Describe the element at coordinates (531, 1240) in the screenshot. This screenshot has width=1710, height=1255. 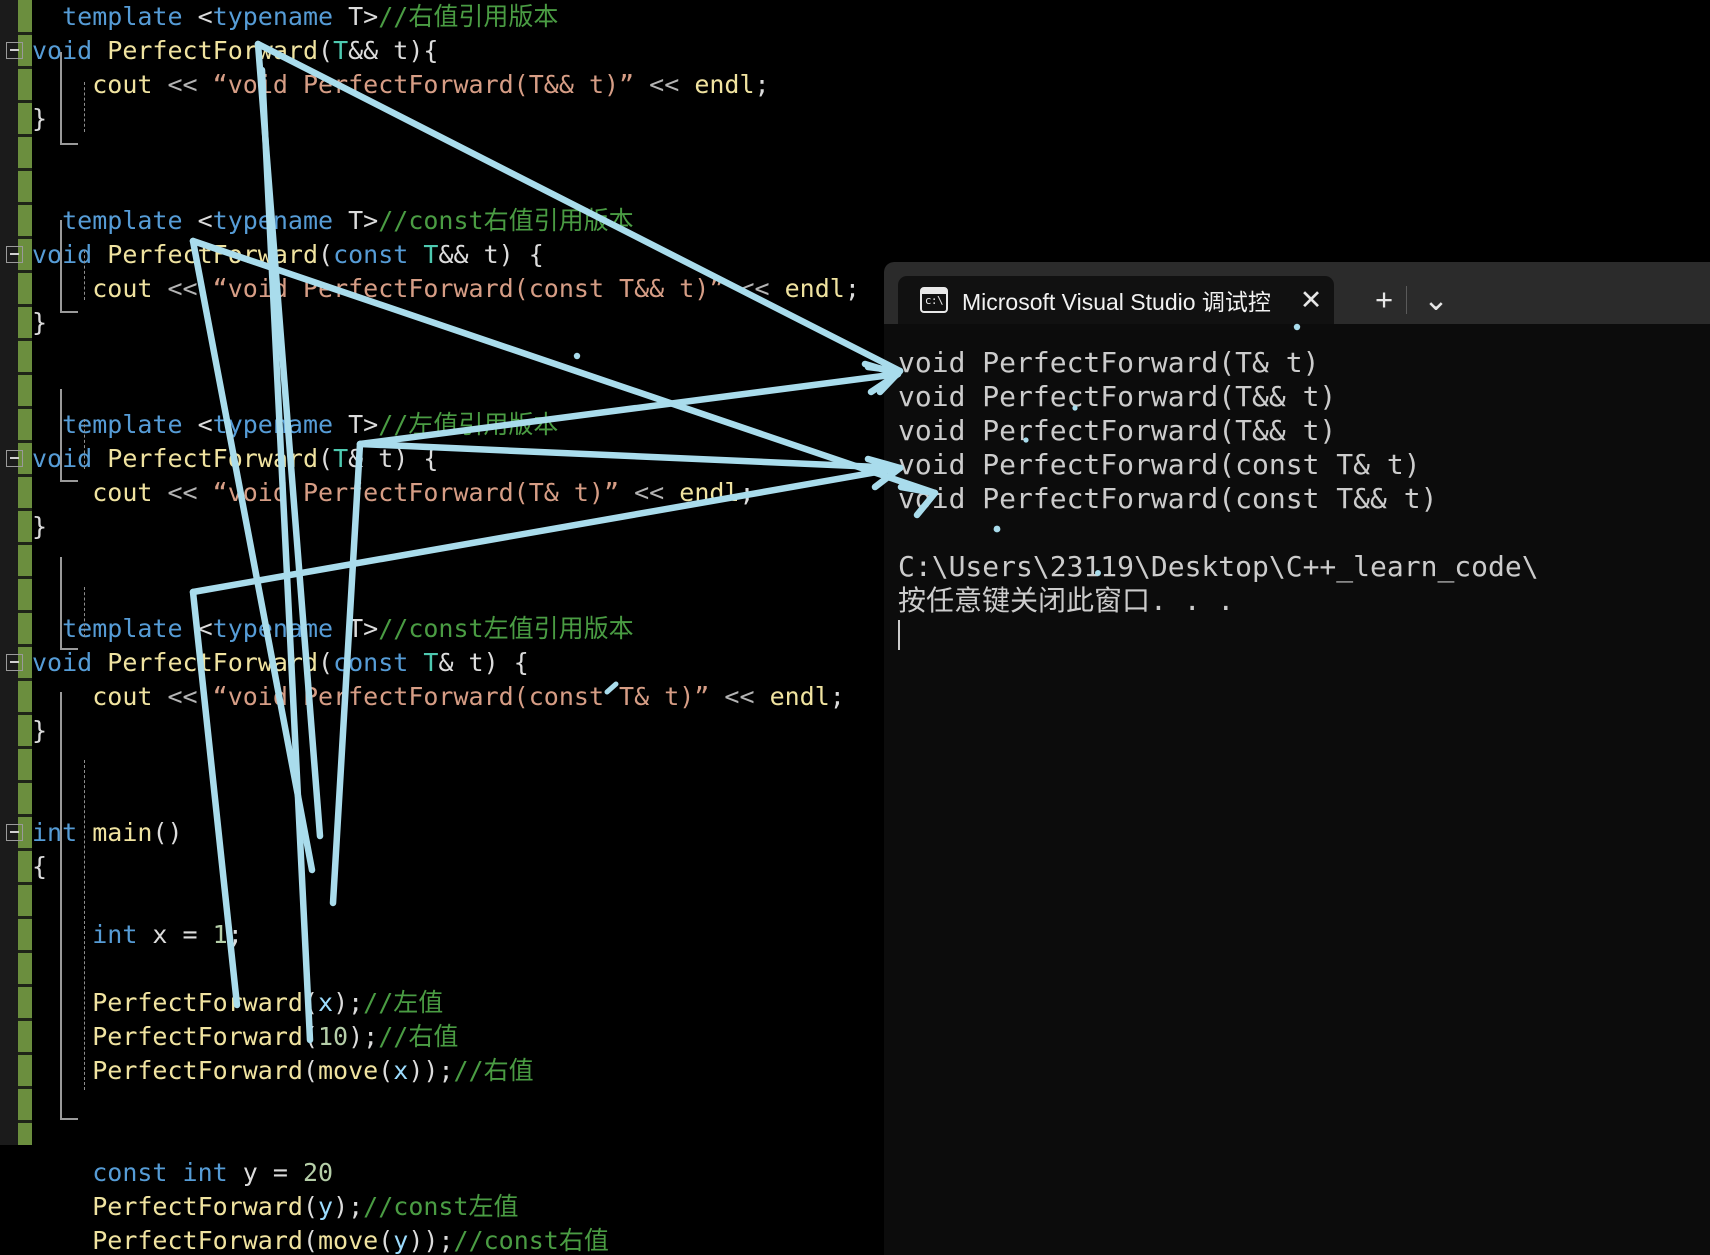
I see `code-token: //const右值` at that location.